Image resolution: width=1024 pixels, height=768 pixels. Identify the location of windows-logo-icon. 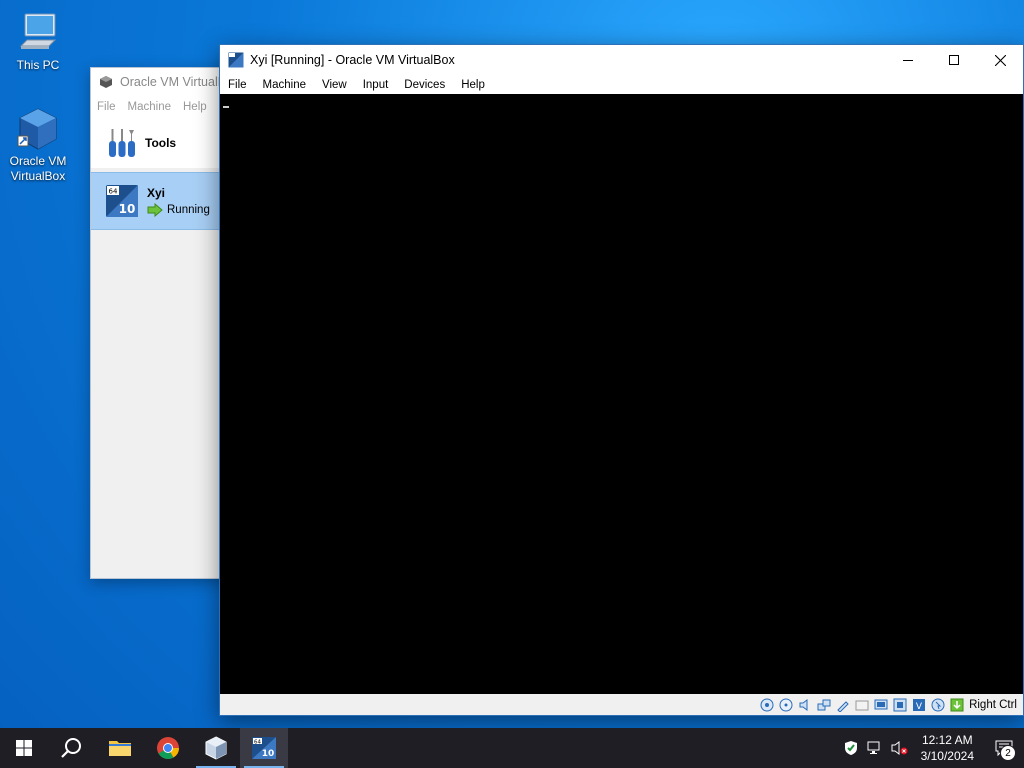
(24, 748).